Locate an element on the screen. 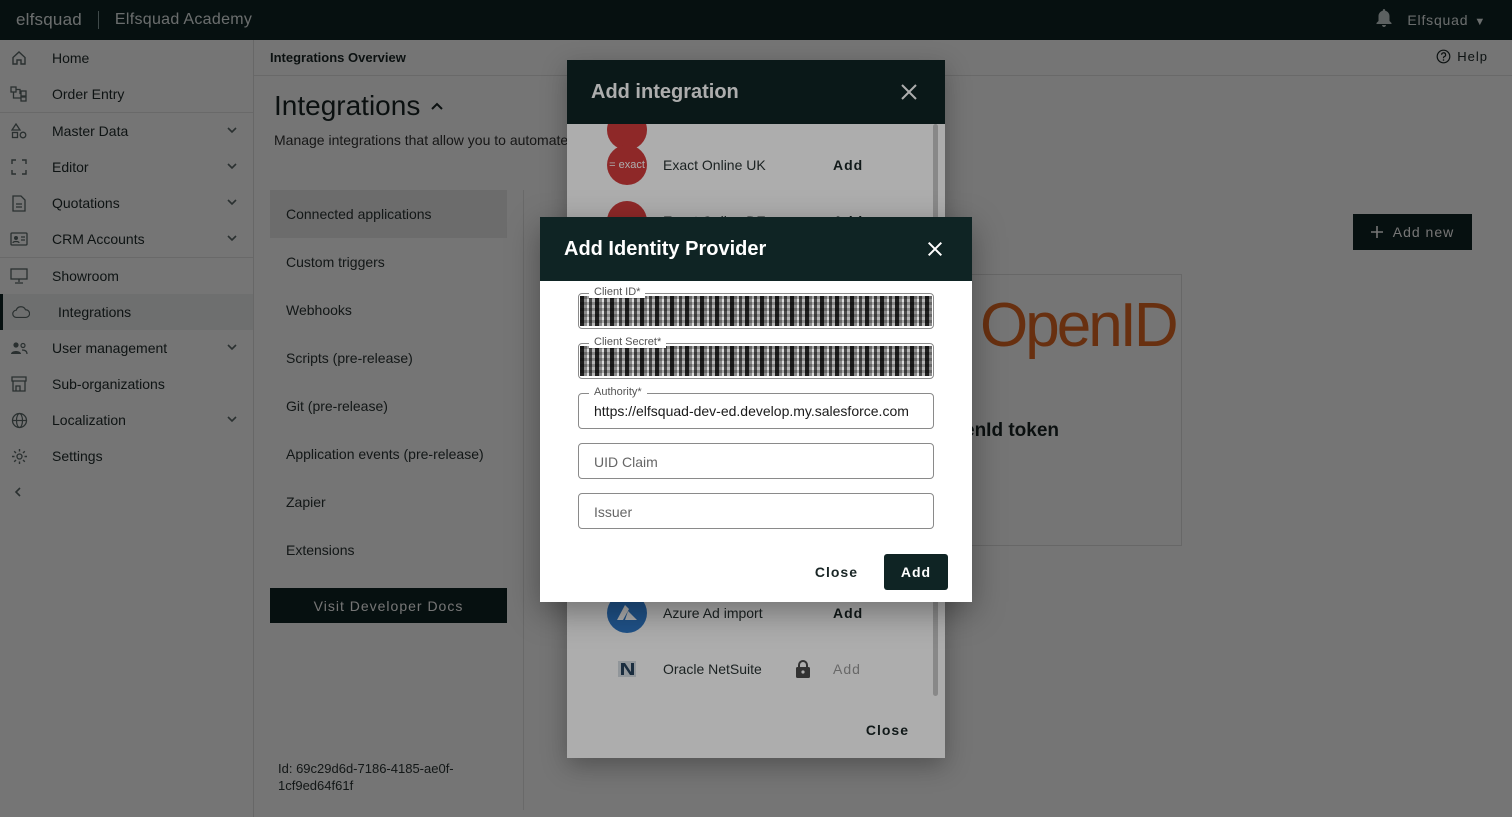 The height and width of the screenshot is (817, 1512). issuer-field: Issuer is located at coordinates (756, 511).